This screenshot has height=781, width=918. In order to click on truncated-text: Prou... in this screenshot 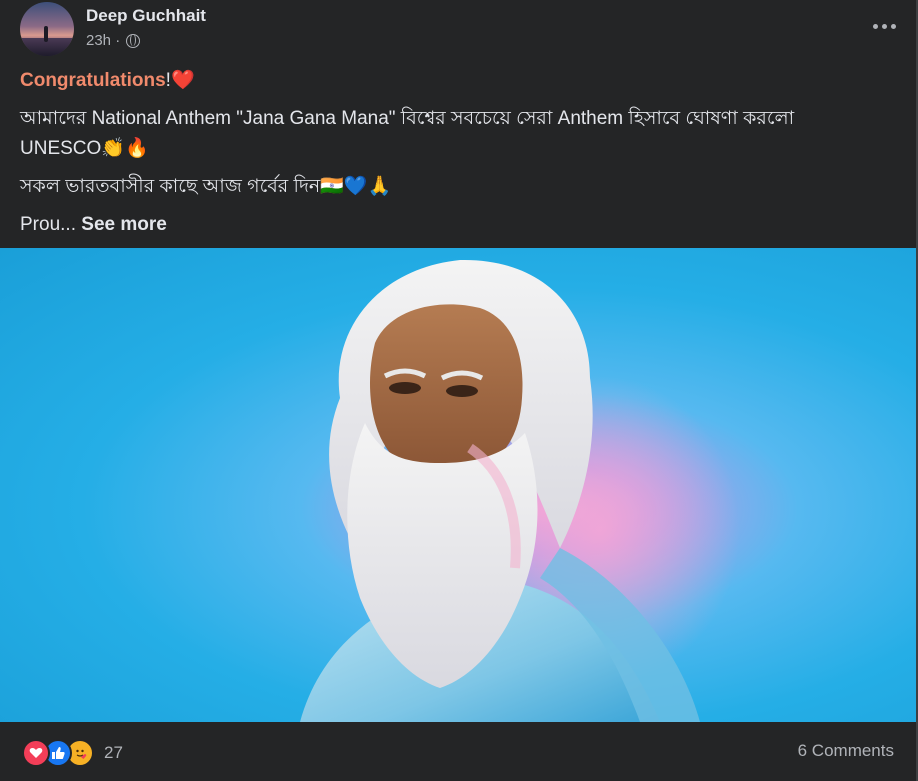, I will do `click(48, 224)`.